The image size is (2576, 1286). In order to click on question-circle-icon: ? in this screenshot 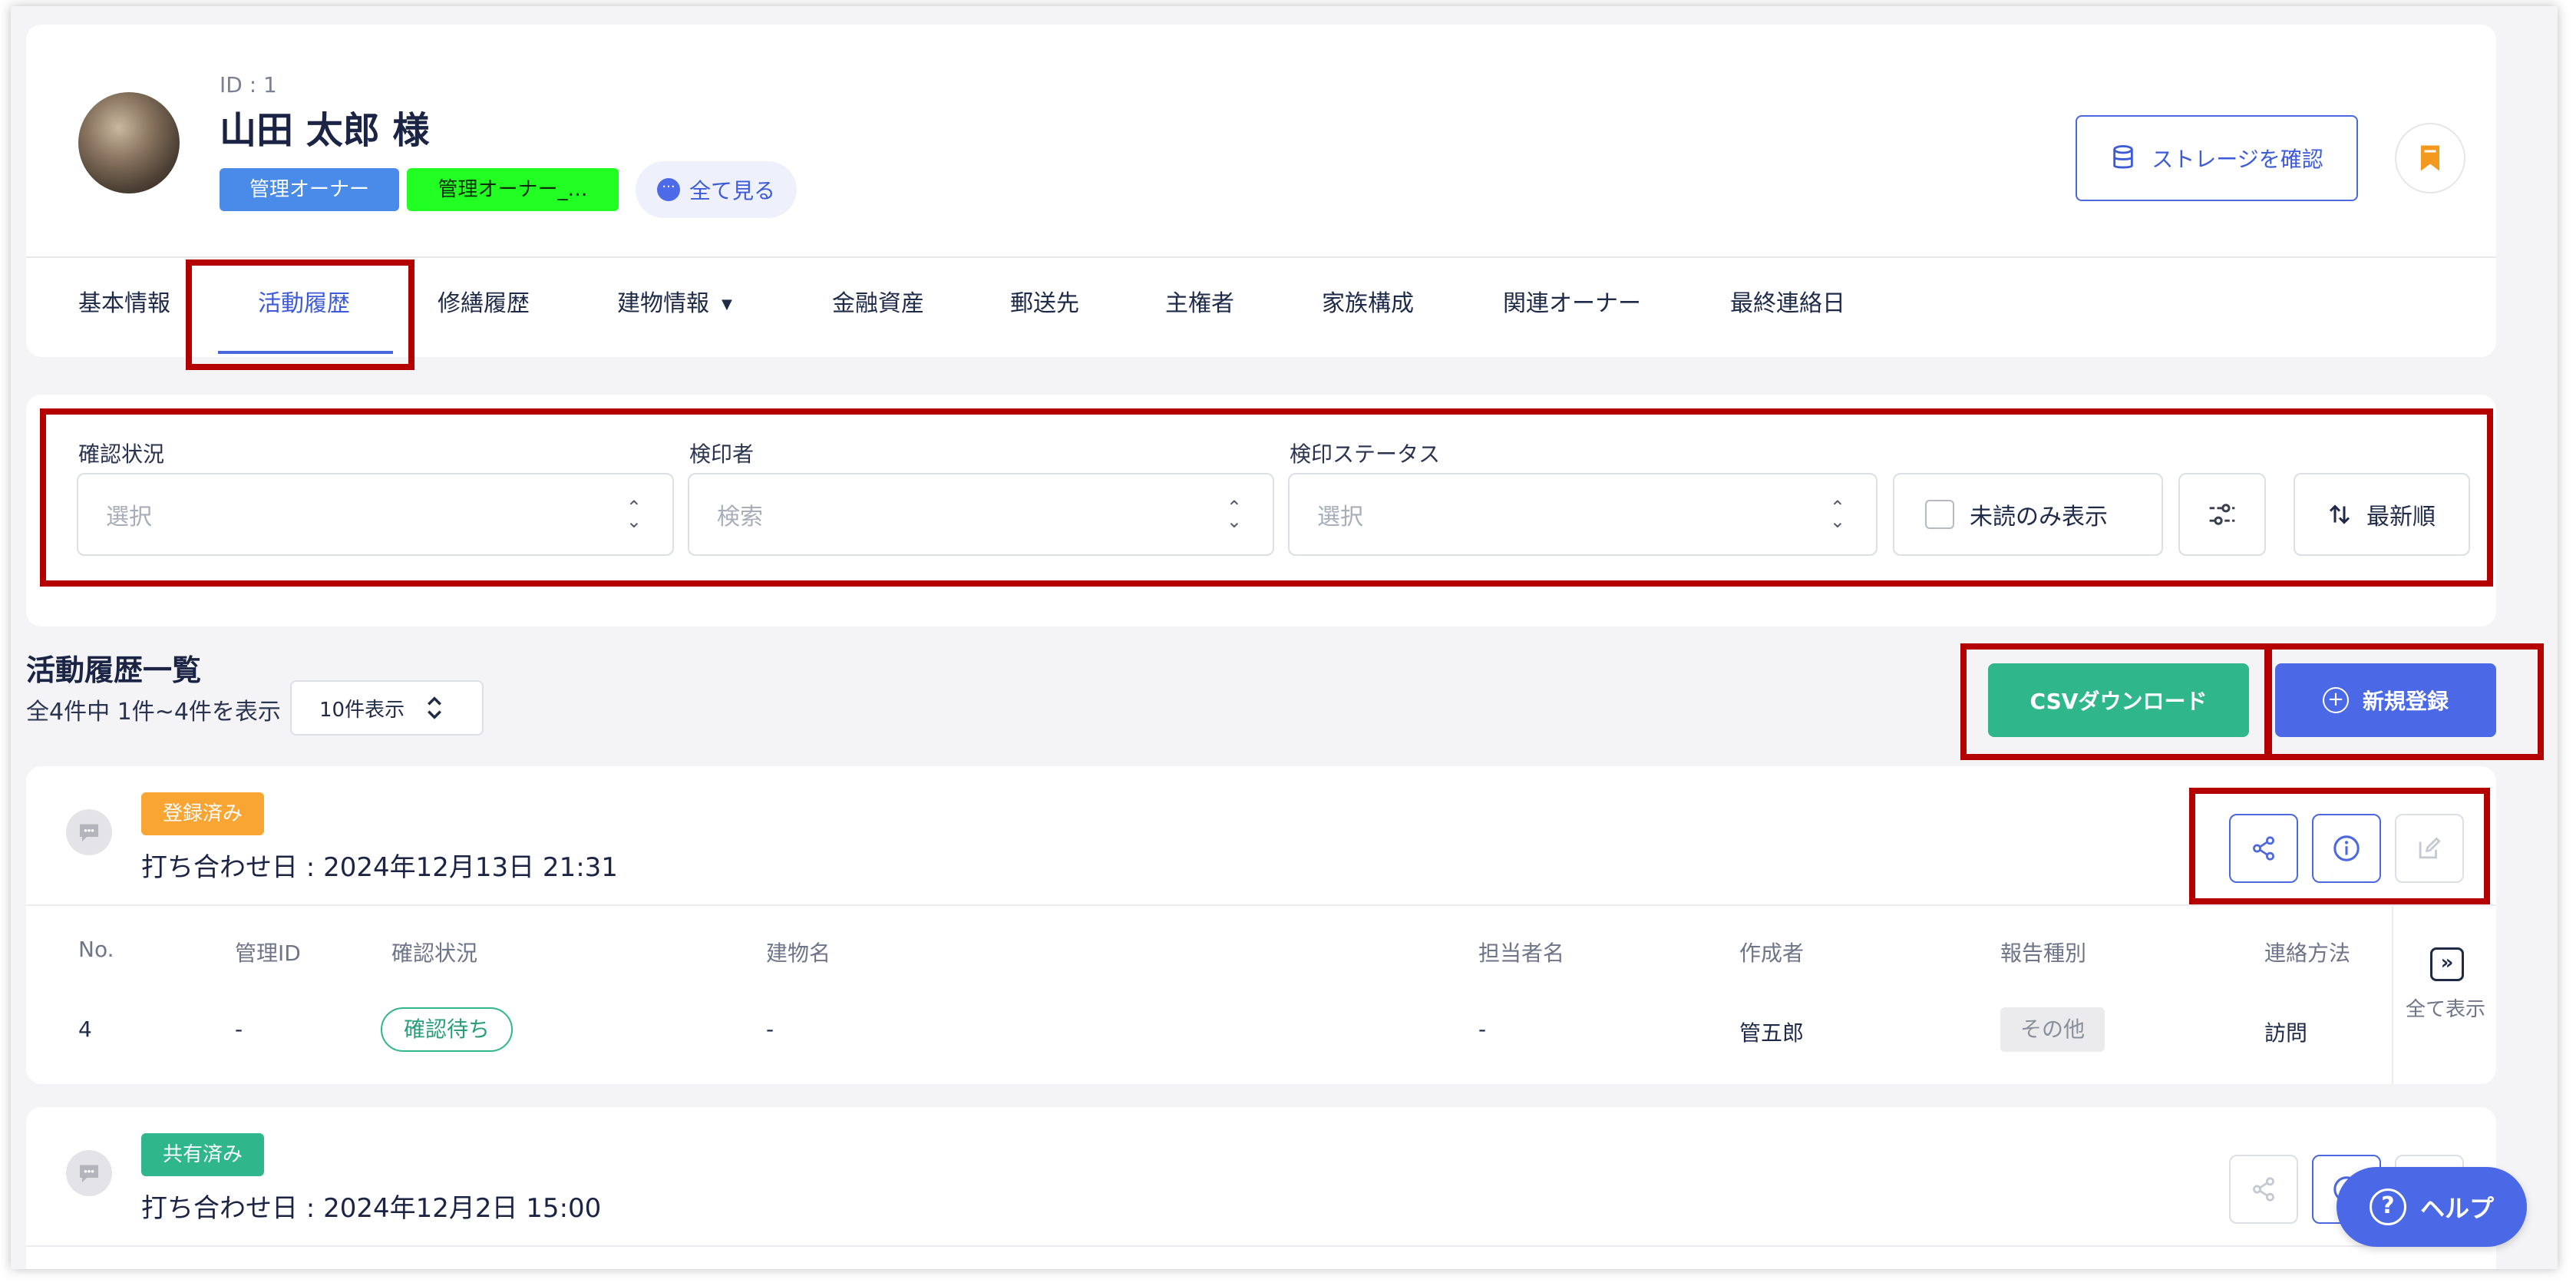, I will do `click(2387, 1206)`.